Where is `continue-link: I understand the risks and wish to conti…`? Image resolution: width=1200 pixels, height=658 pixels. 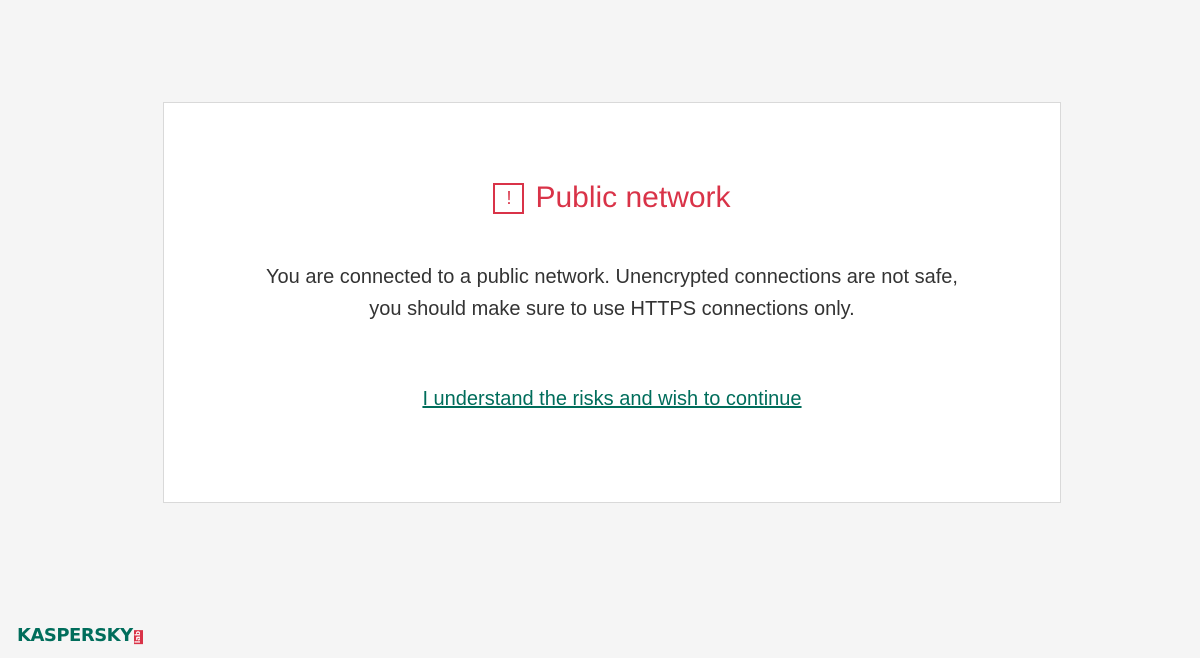 continue-link: I understand the risks and wish to conti… is located at coordinates (611, 399).